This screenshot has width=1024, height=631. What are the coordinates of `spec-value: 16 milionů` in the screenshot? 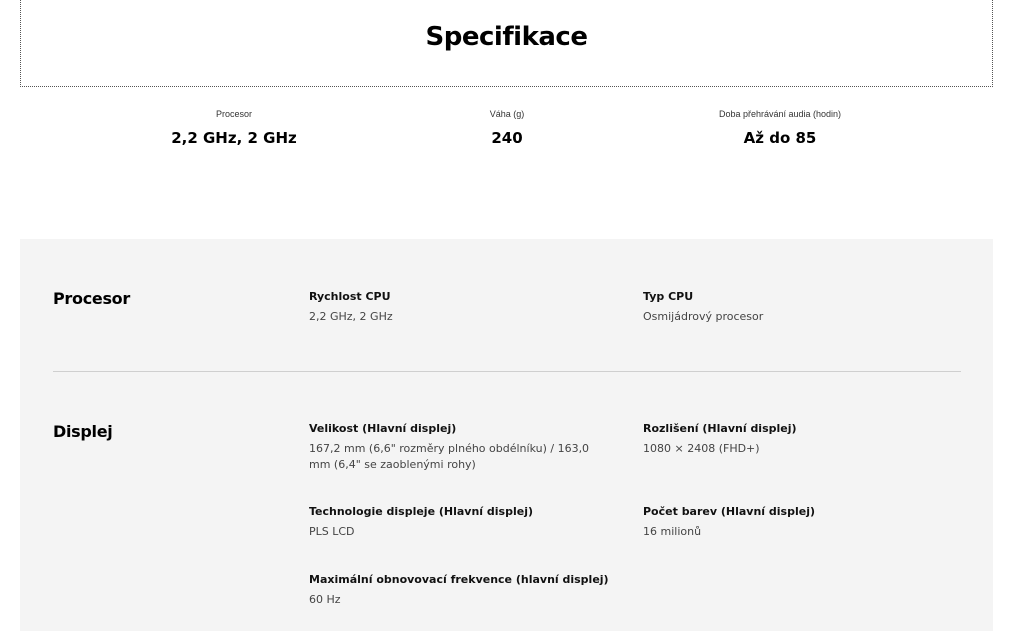 It's located at (672, 531).